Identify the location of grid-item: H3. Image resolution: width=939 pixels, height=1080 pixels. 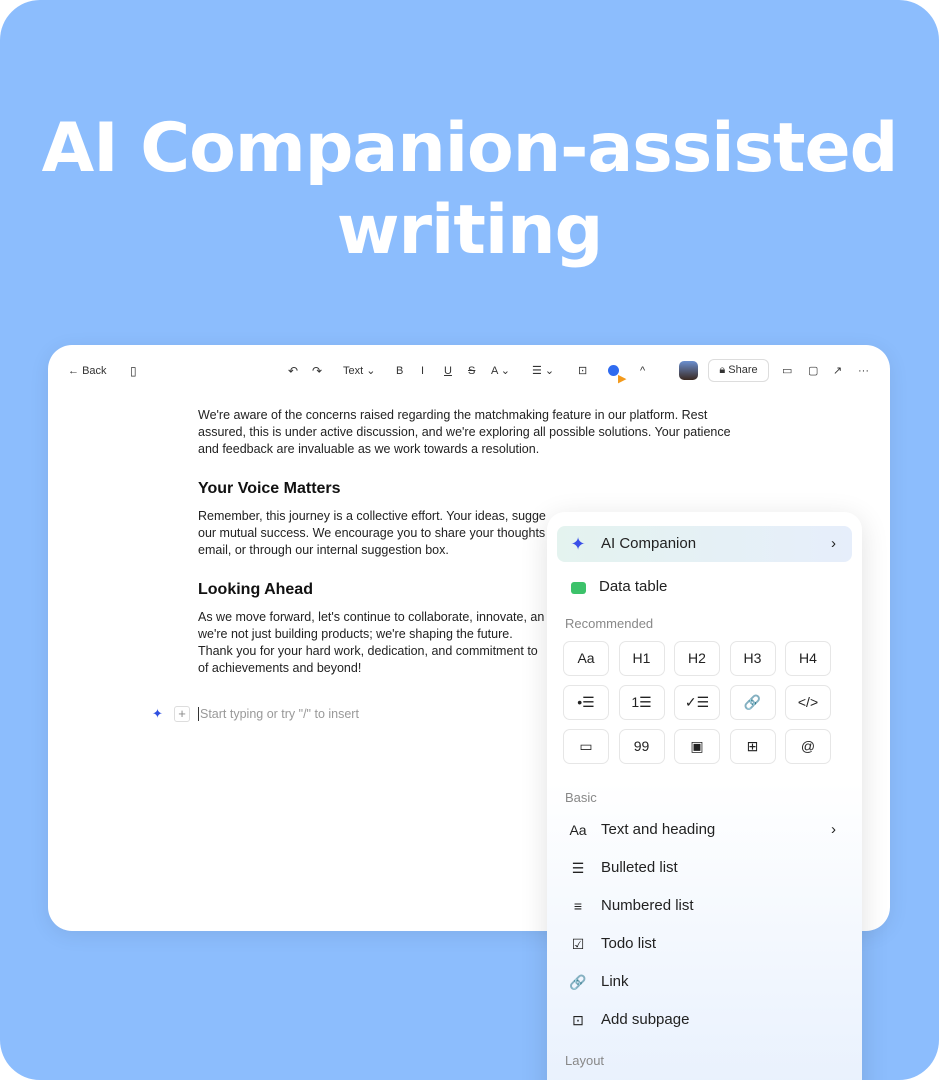
(752, 658).